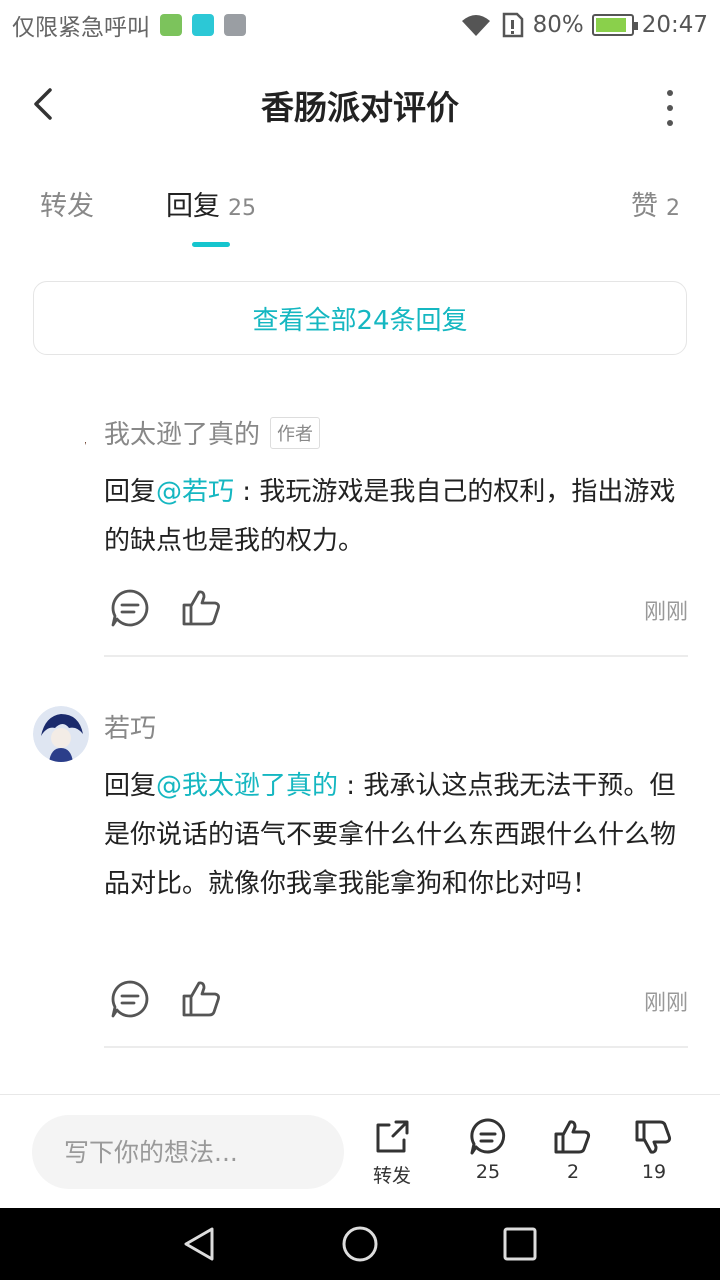  I want to click on nav-recents-icon, so click(520, 1244).